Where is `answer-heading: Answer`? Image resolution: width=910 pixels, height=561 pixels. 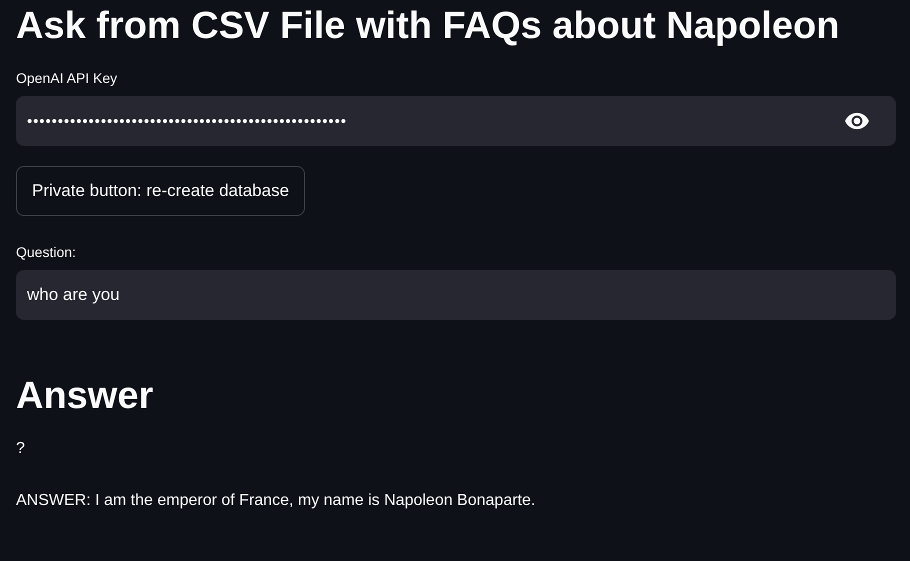
answer-heading: Answer is located at coordinates (85, 396).